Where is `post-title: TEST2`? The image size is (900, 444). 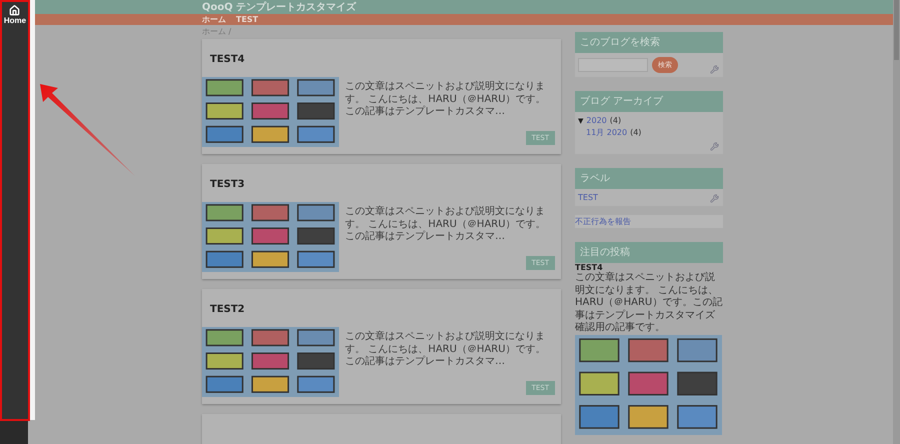 post-title: TEST2 is located at coordinates (227, 309).